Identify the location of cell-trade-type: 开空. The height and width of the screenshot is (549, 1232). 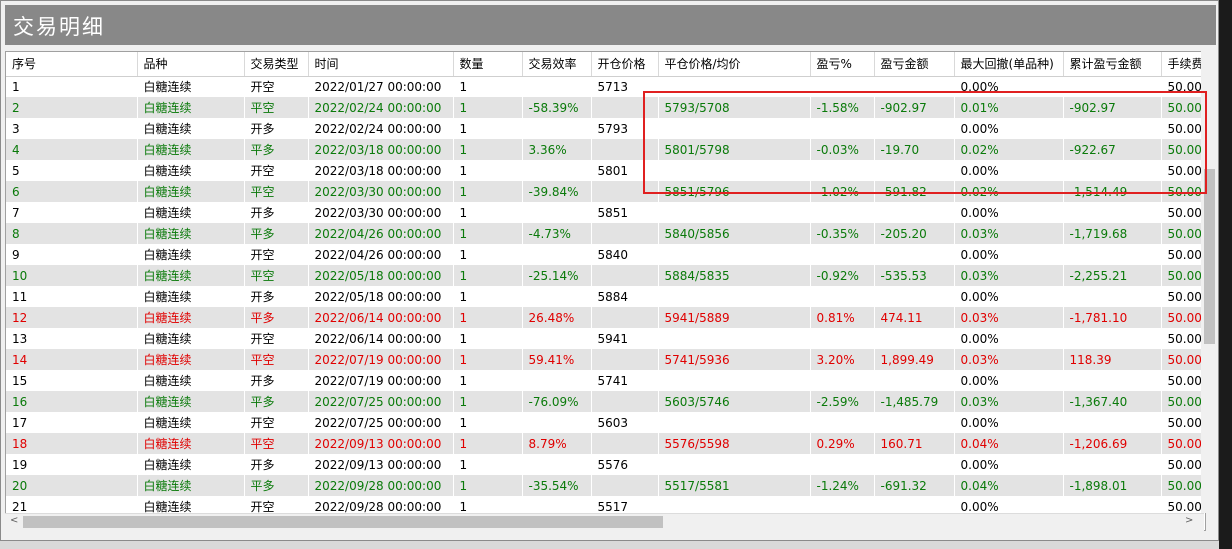
(276, 422).